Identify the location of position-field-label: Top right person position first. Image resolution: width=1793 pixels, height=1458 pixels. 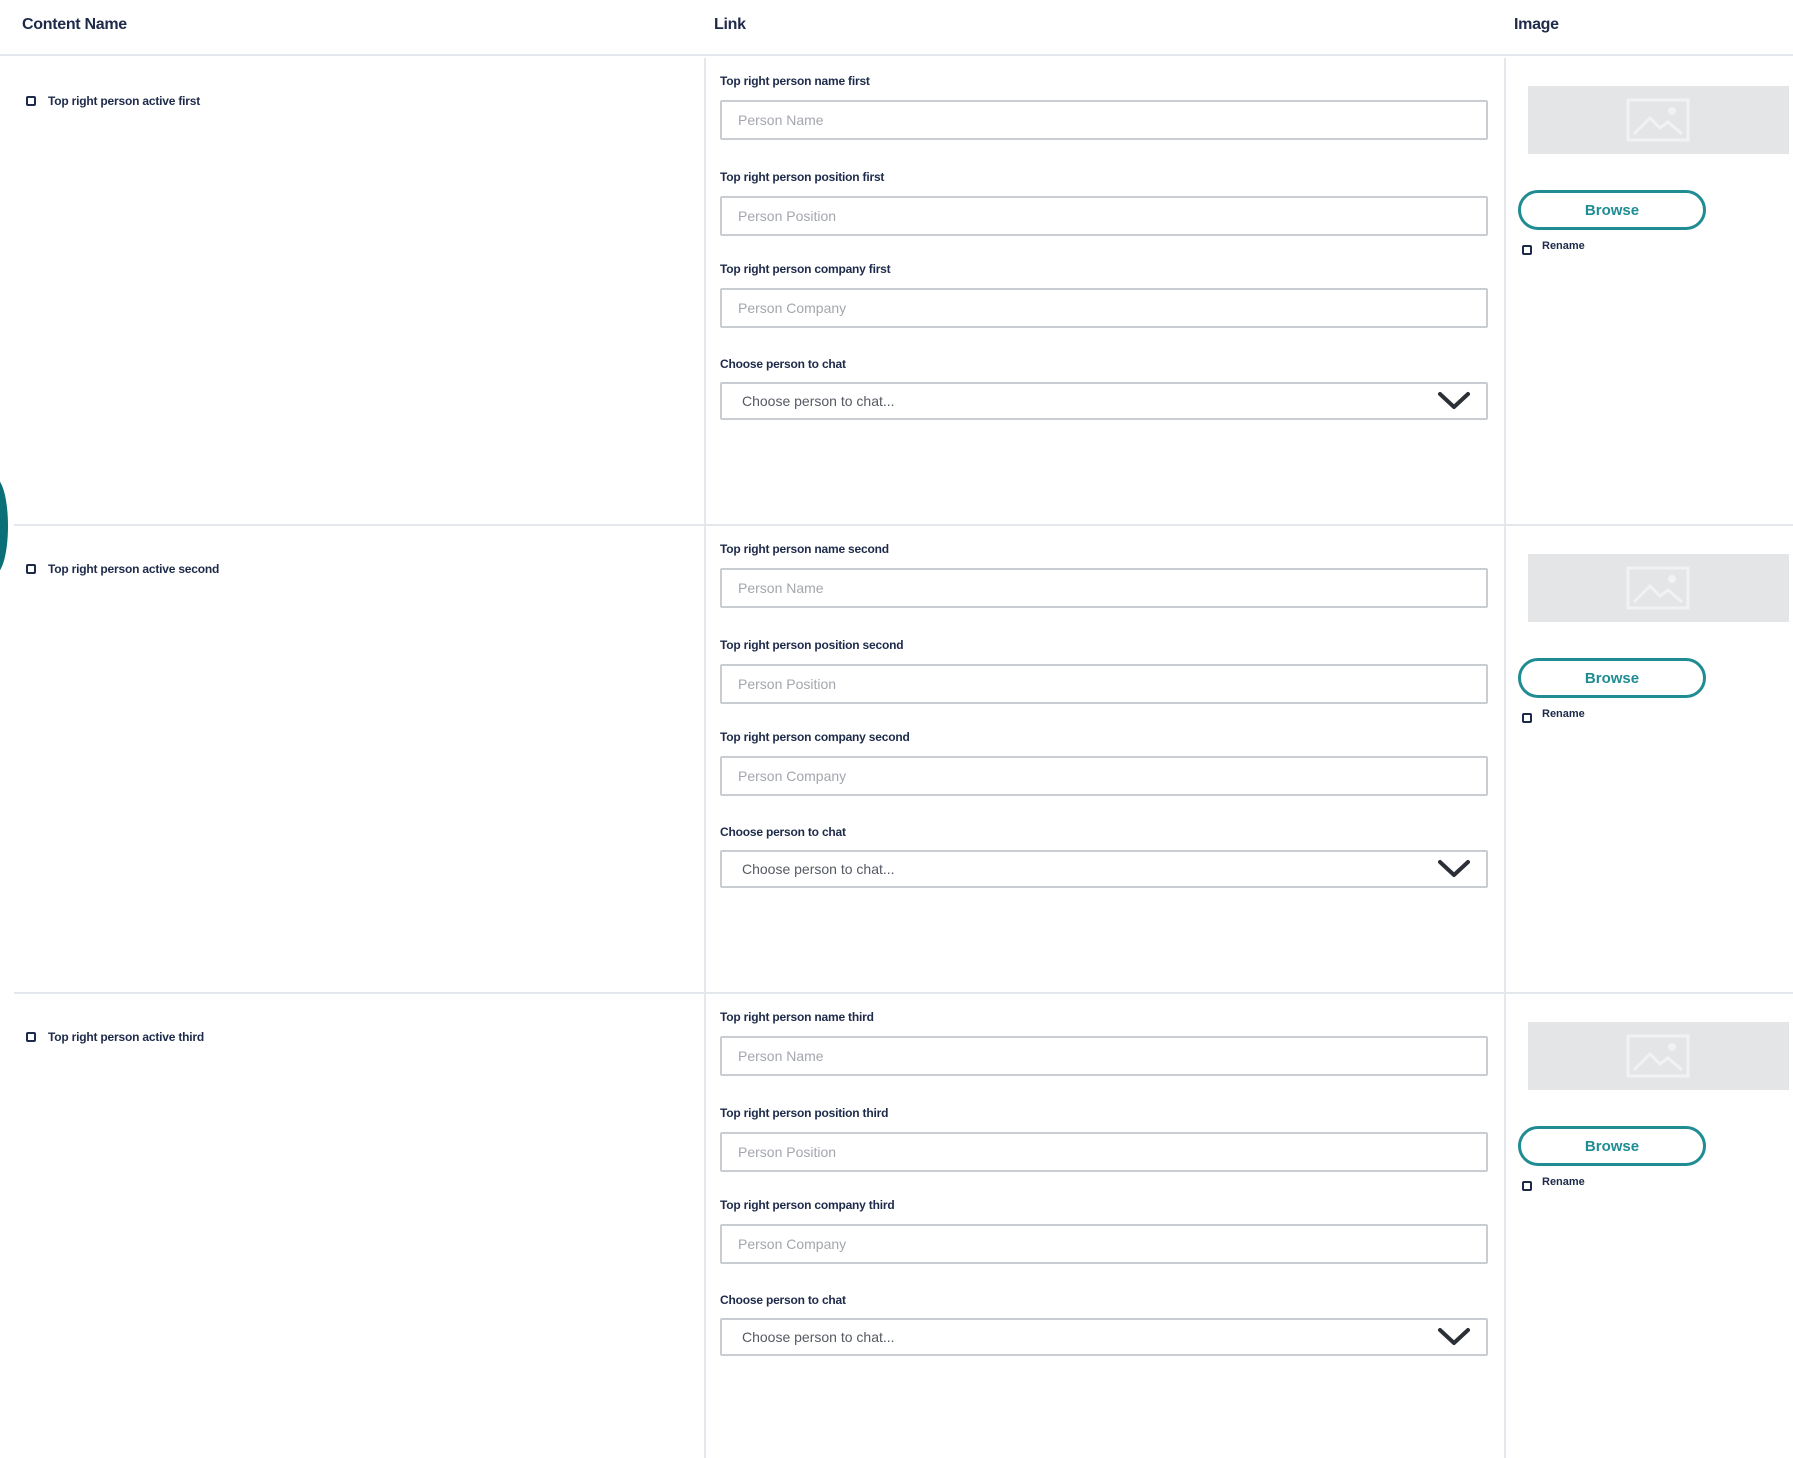
(802, 177).